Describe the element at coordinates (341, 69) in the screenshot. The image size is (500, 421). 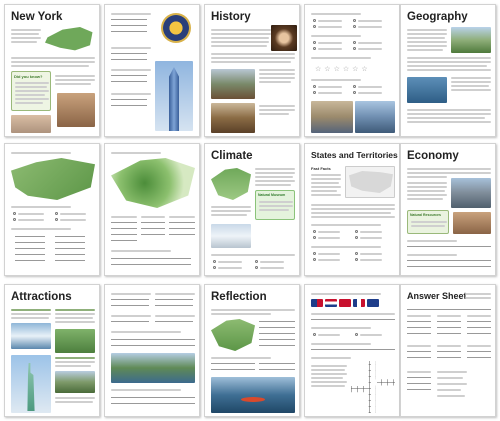
I see `star-row: ☆ ☆ ☆ ☆ ☆ ☆` at that location.